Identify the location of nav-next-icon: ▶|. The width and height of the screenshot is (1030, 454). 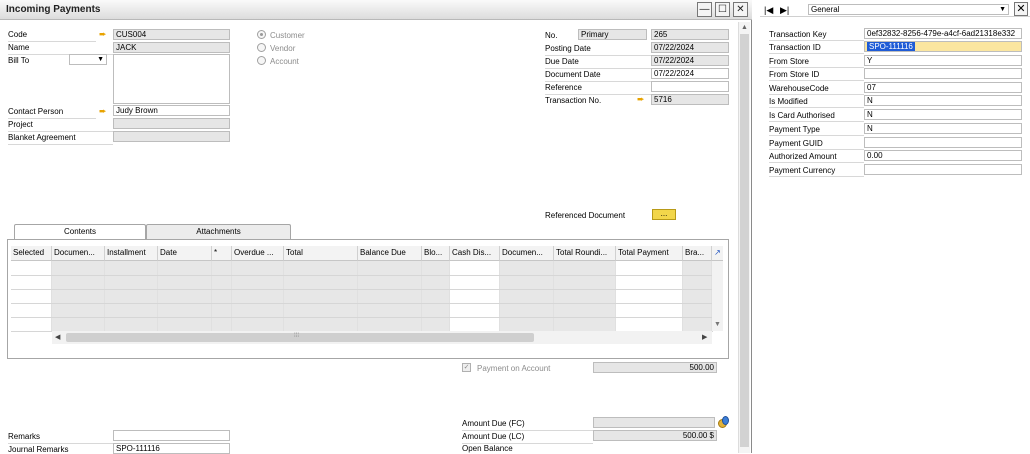
(784, 10).